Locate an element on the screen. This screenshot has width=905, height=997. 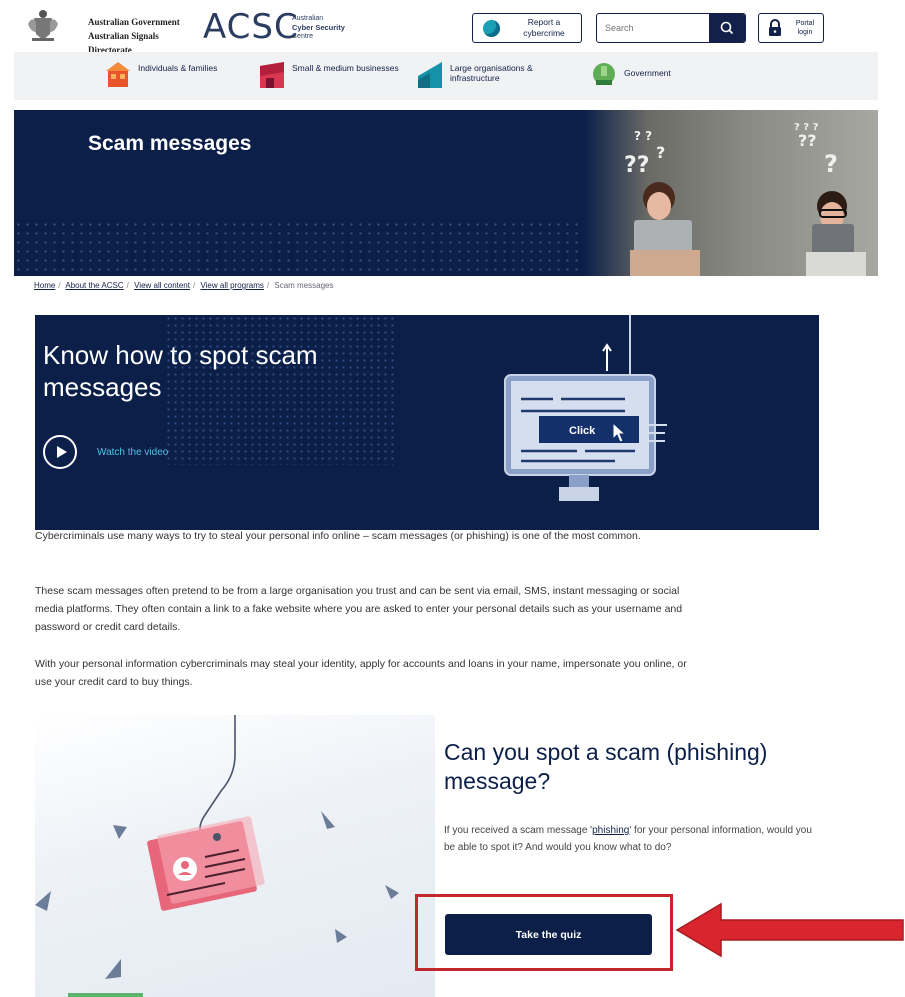
search-icon is located at coordinates (727, 28).